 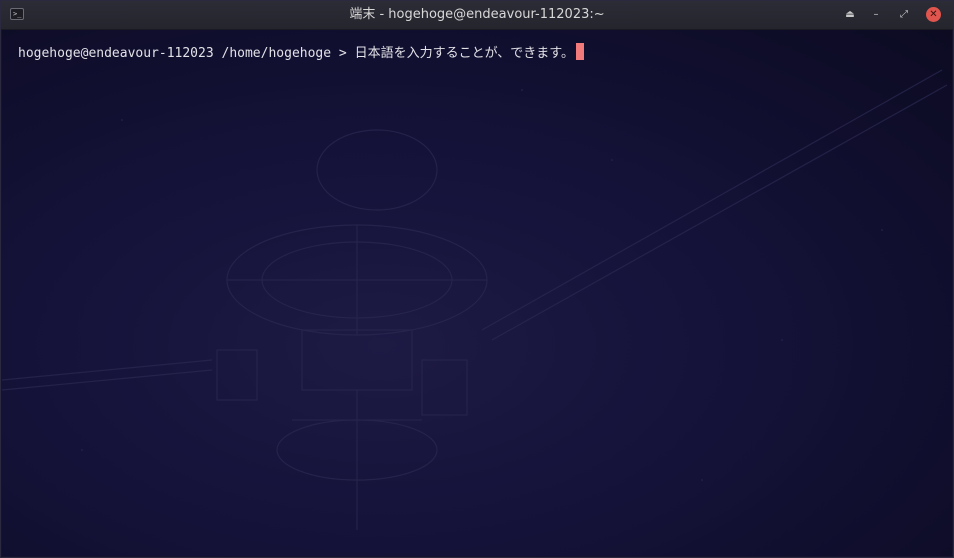 I want to click on shade-icon: ⏏, so click(x=850, y=15).